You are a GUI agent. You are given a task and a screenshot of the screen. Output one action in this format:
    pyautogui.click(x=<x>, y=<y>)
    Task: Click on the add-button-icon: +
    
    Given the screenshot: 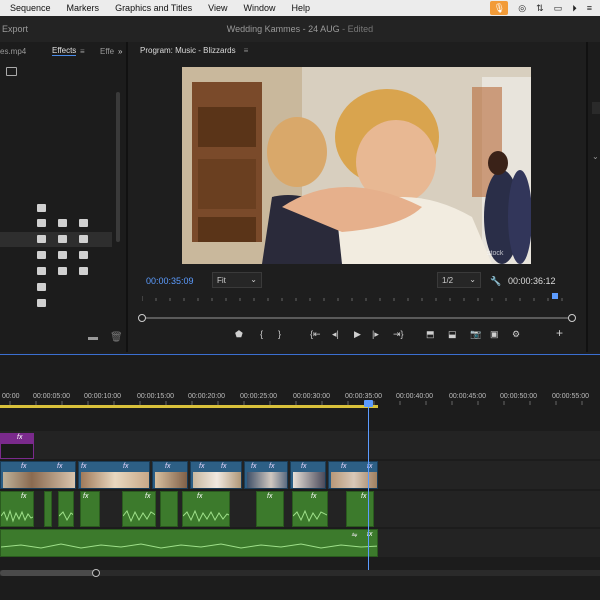 What is the action you would take?
    pyautogui.click(x=559, y=333)
    